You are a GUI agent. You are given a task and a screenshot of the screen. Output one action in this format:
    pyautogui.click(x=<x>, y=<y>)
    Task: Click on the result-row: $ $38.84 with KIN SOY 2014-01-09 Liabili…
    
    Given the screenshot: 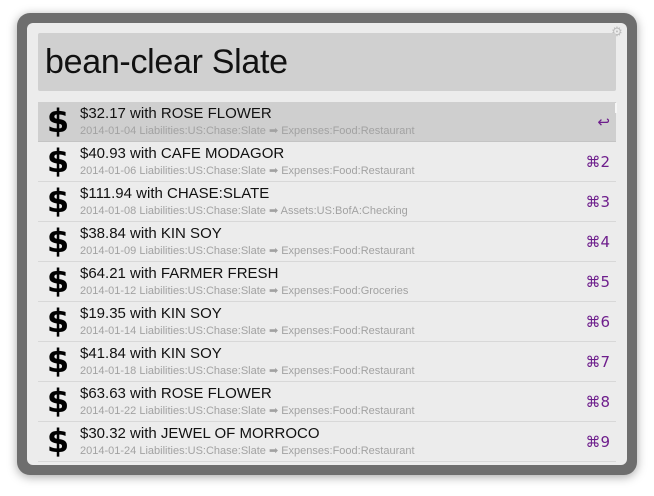 What is the action you would take?
    pyautogui.click(x=327, y=242)
    